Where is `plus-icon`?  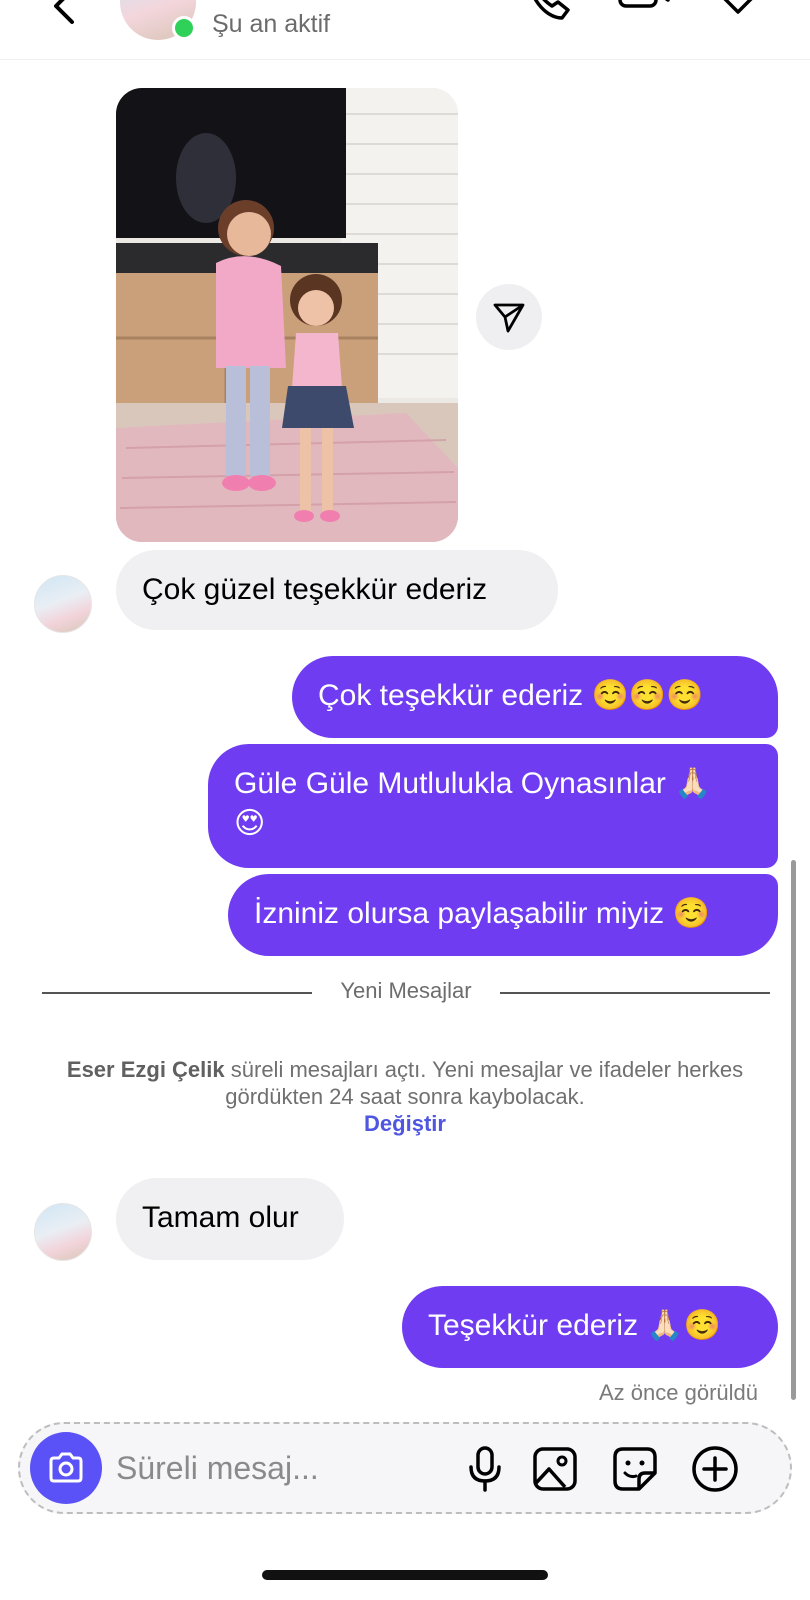 plus-icon is located at coordinates (715, 1469).